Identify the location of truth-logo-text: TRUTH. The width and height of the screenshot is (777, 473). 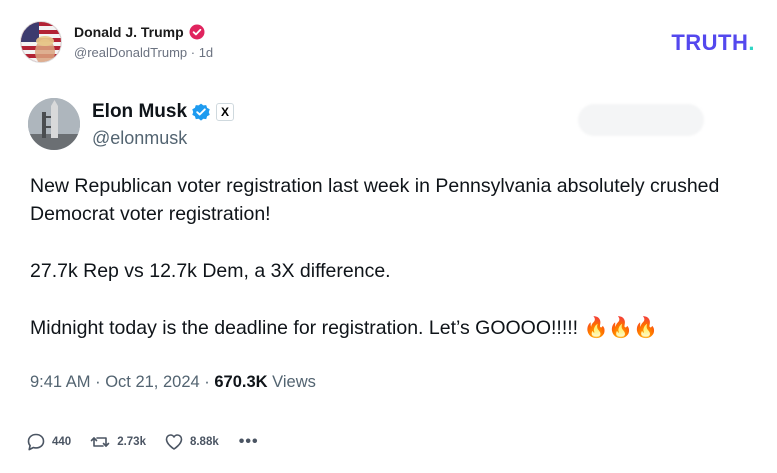
(710, 42).